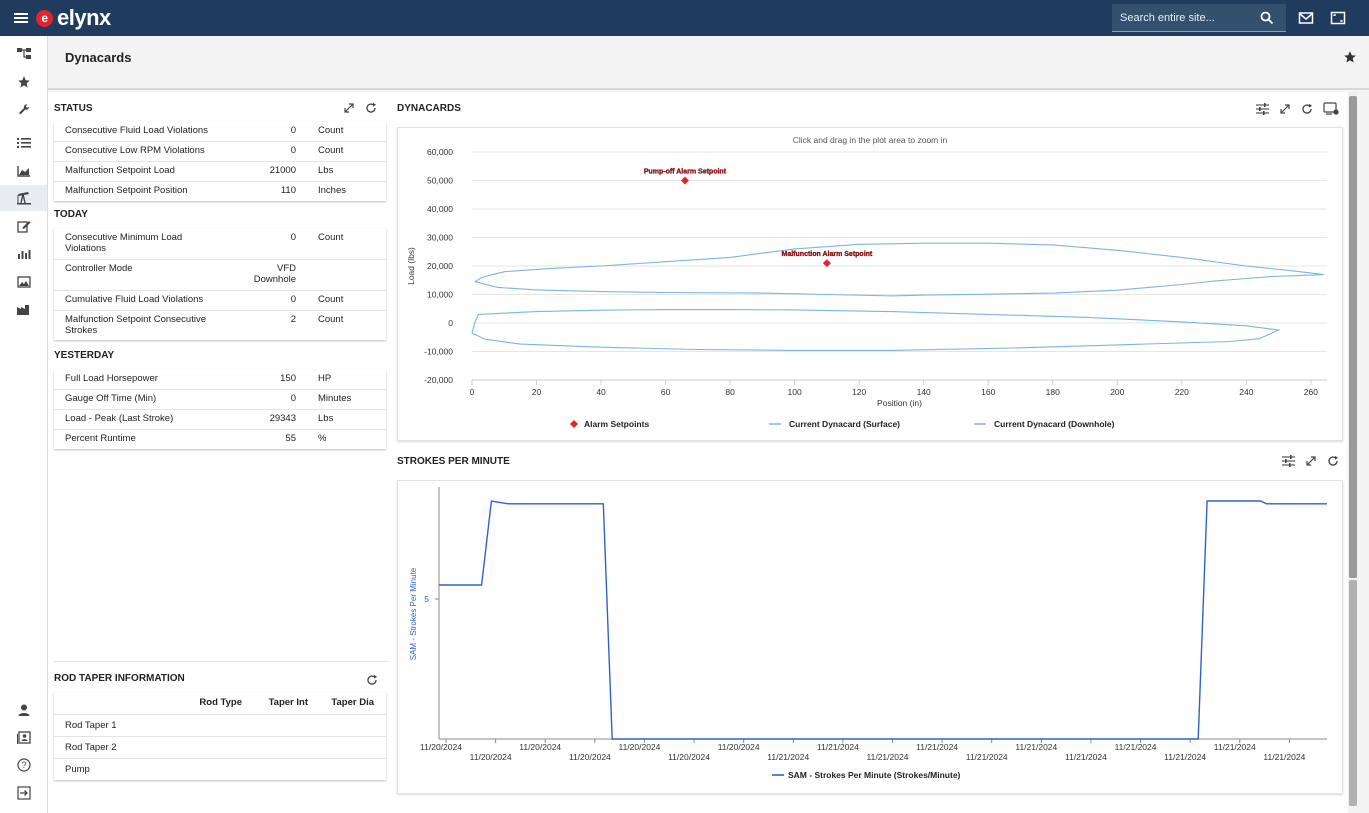 The height and width of the screenshot is (813, 1369). Describe the element at coordinates (574, 424) in the screenshot. I see `legend-marker` at that location.